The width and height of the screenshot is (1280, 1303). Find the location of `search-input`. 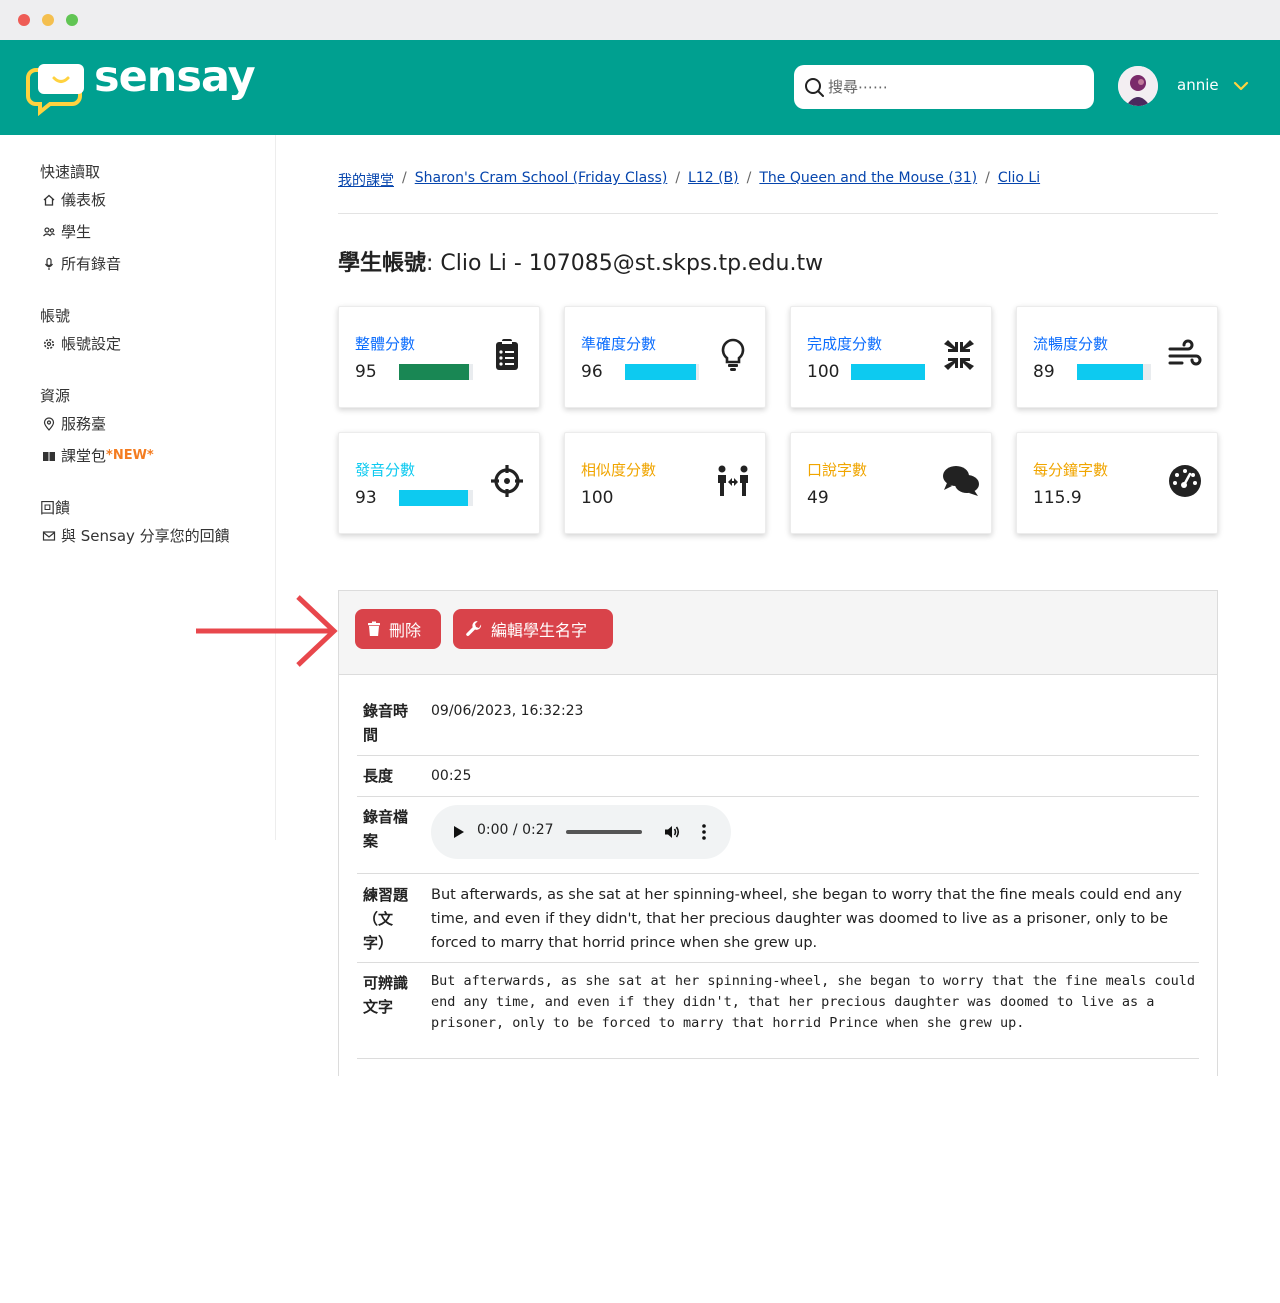

search-input is located at coordinates (953, 87).